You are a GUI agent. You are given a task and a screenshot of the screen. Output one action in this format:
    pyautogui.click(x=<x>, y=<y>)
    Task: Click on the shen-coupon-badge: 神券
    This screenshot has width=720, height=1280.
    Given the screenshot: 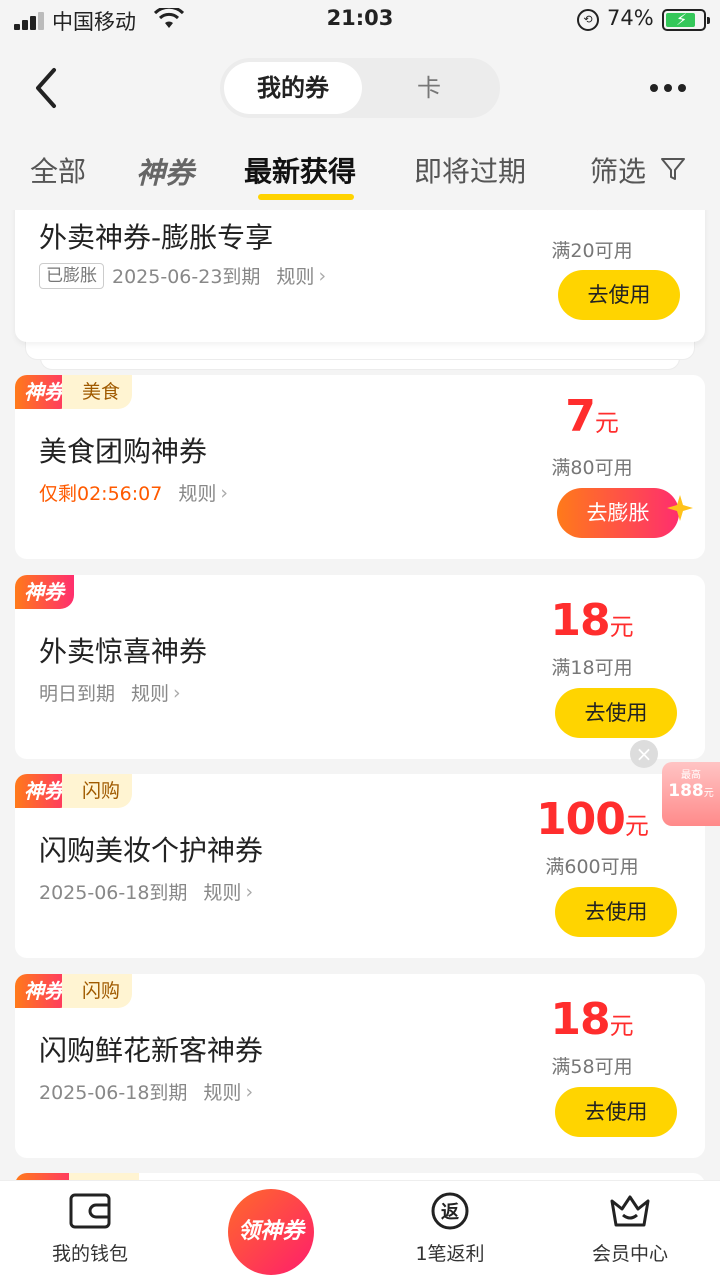 What is the action you would take?
    pyautogui.click(x=44, y=592)
    